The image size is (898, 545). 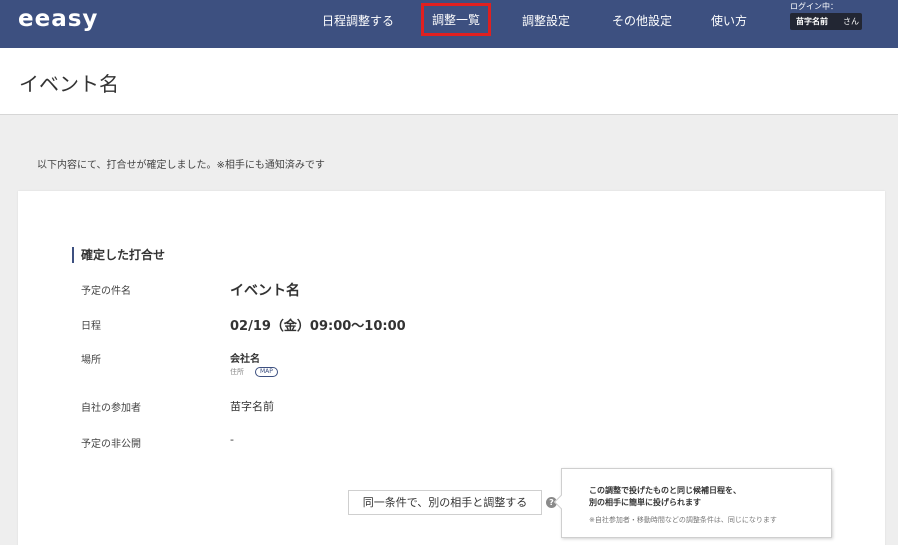 I want to click on tooltip-line-1: この調整で投げたものと同じ候補日程を、, so click(x=665, y=490).